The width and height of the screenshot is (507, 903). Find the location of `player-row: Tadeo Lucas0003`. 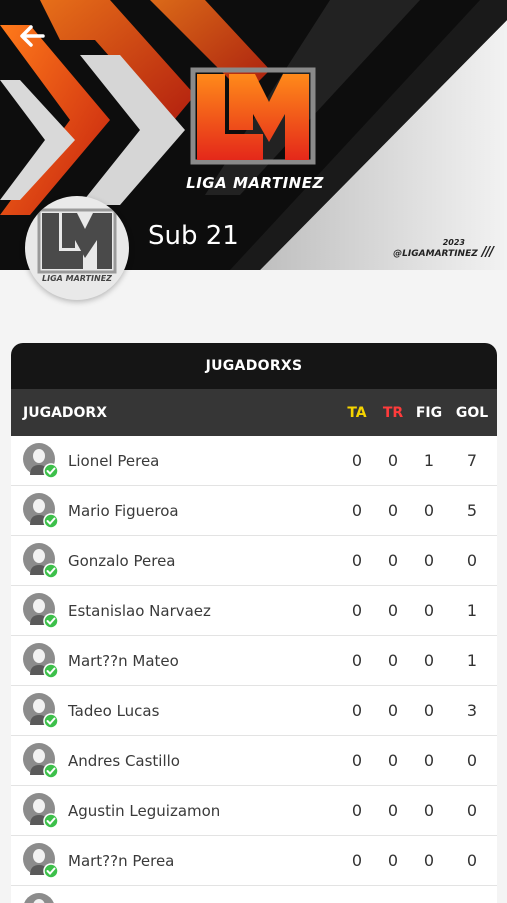

player-row: Tadeo Lucas0003 is located at coordinates (254, 711).